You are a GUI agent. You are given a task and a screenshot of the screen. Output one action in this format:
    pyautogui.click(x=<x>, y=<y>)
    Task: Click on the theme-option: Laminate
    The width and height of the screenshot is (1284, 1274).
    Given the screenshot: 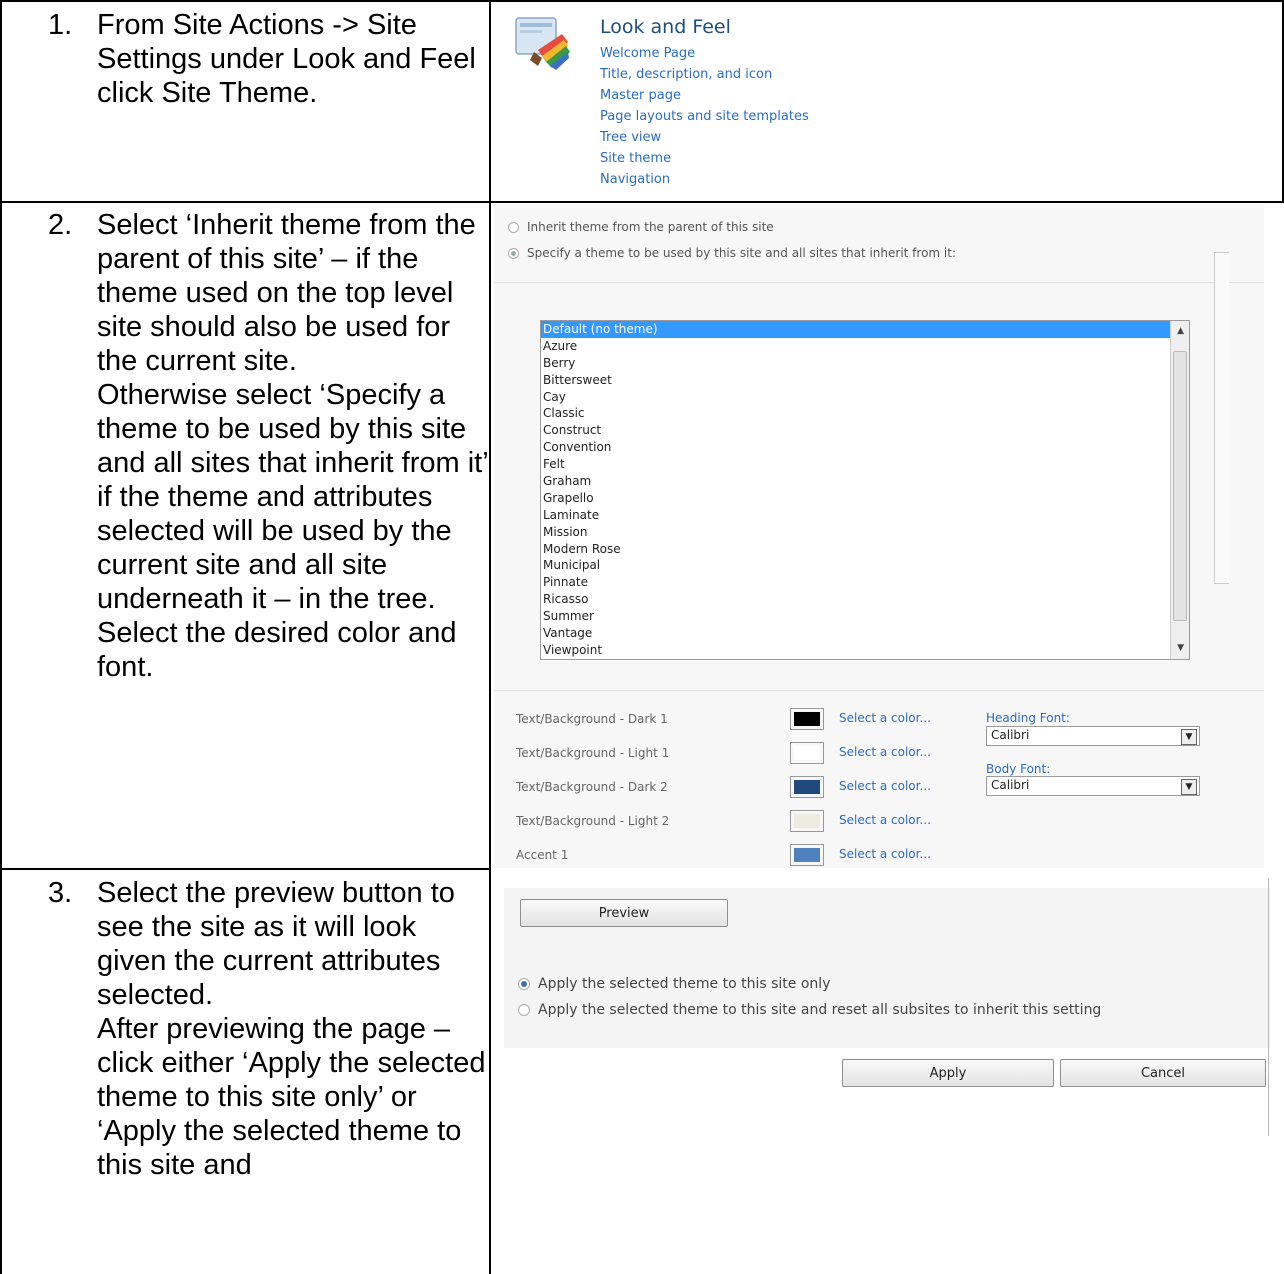 What is the action you would take?
    pyautogui.click(x=865, y=515)
    